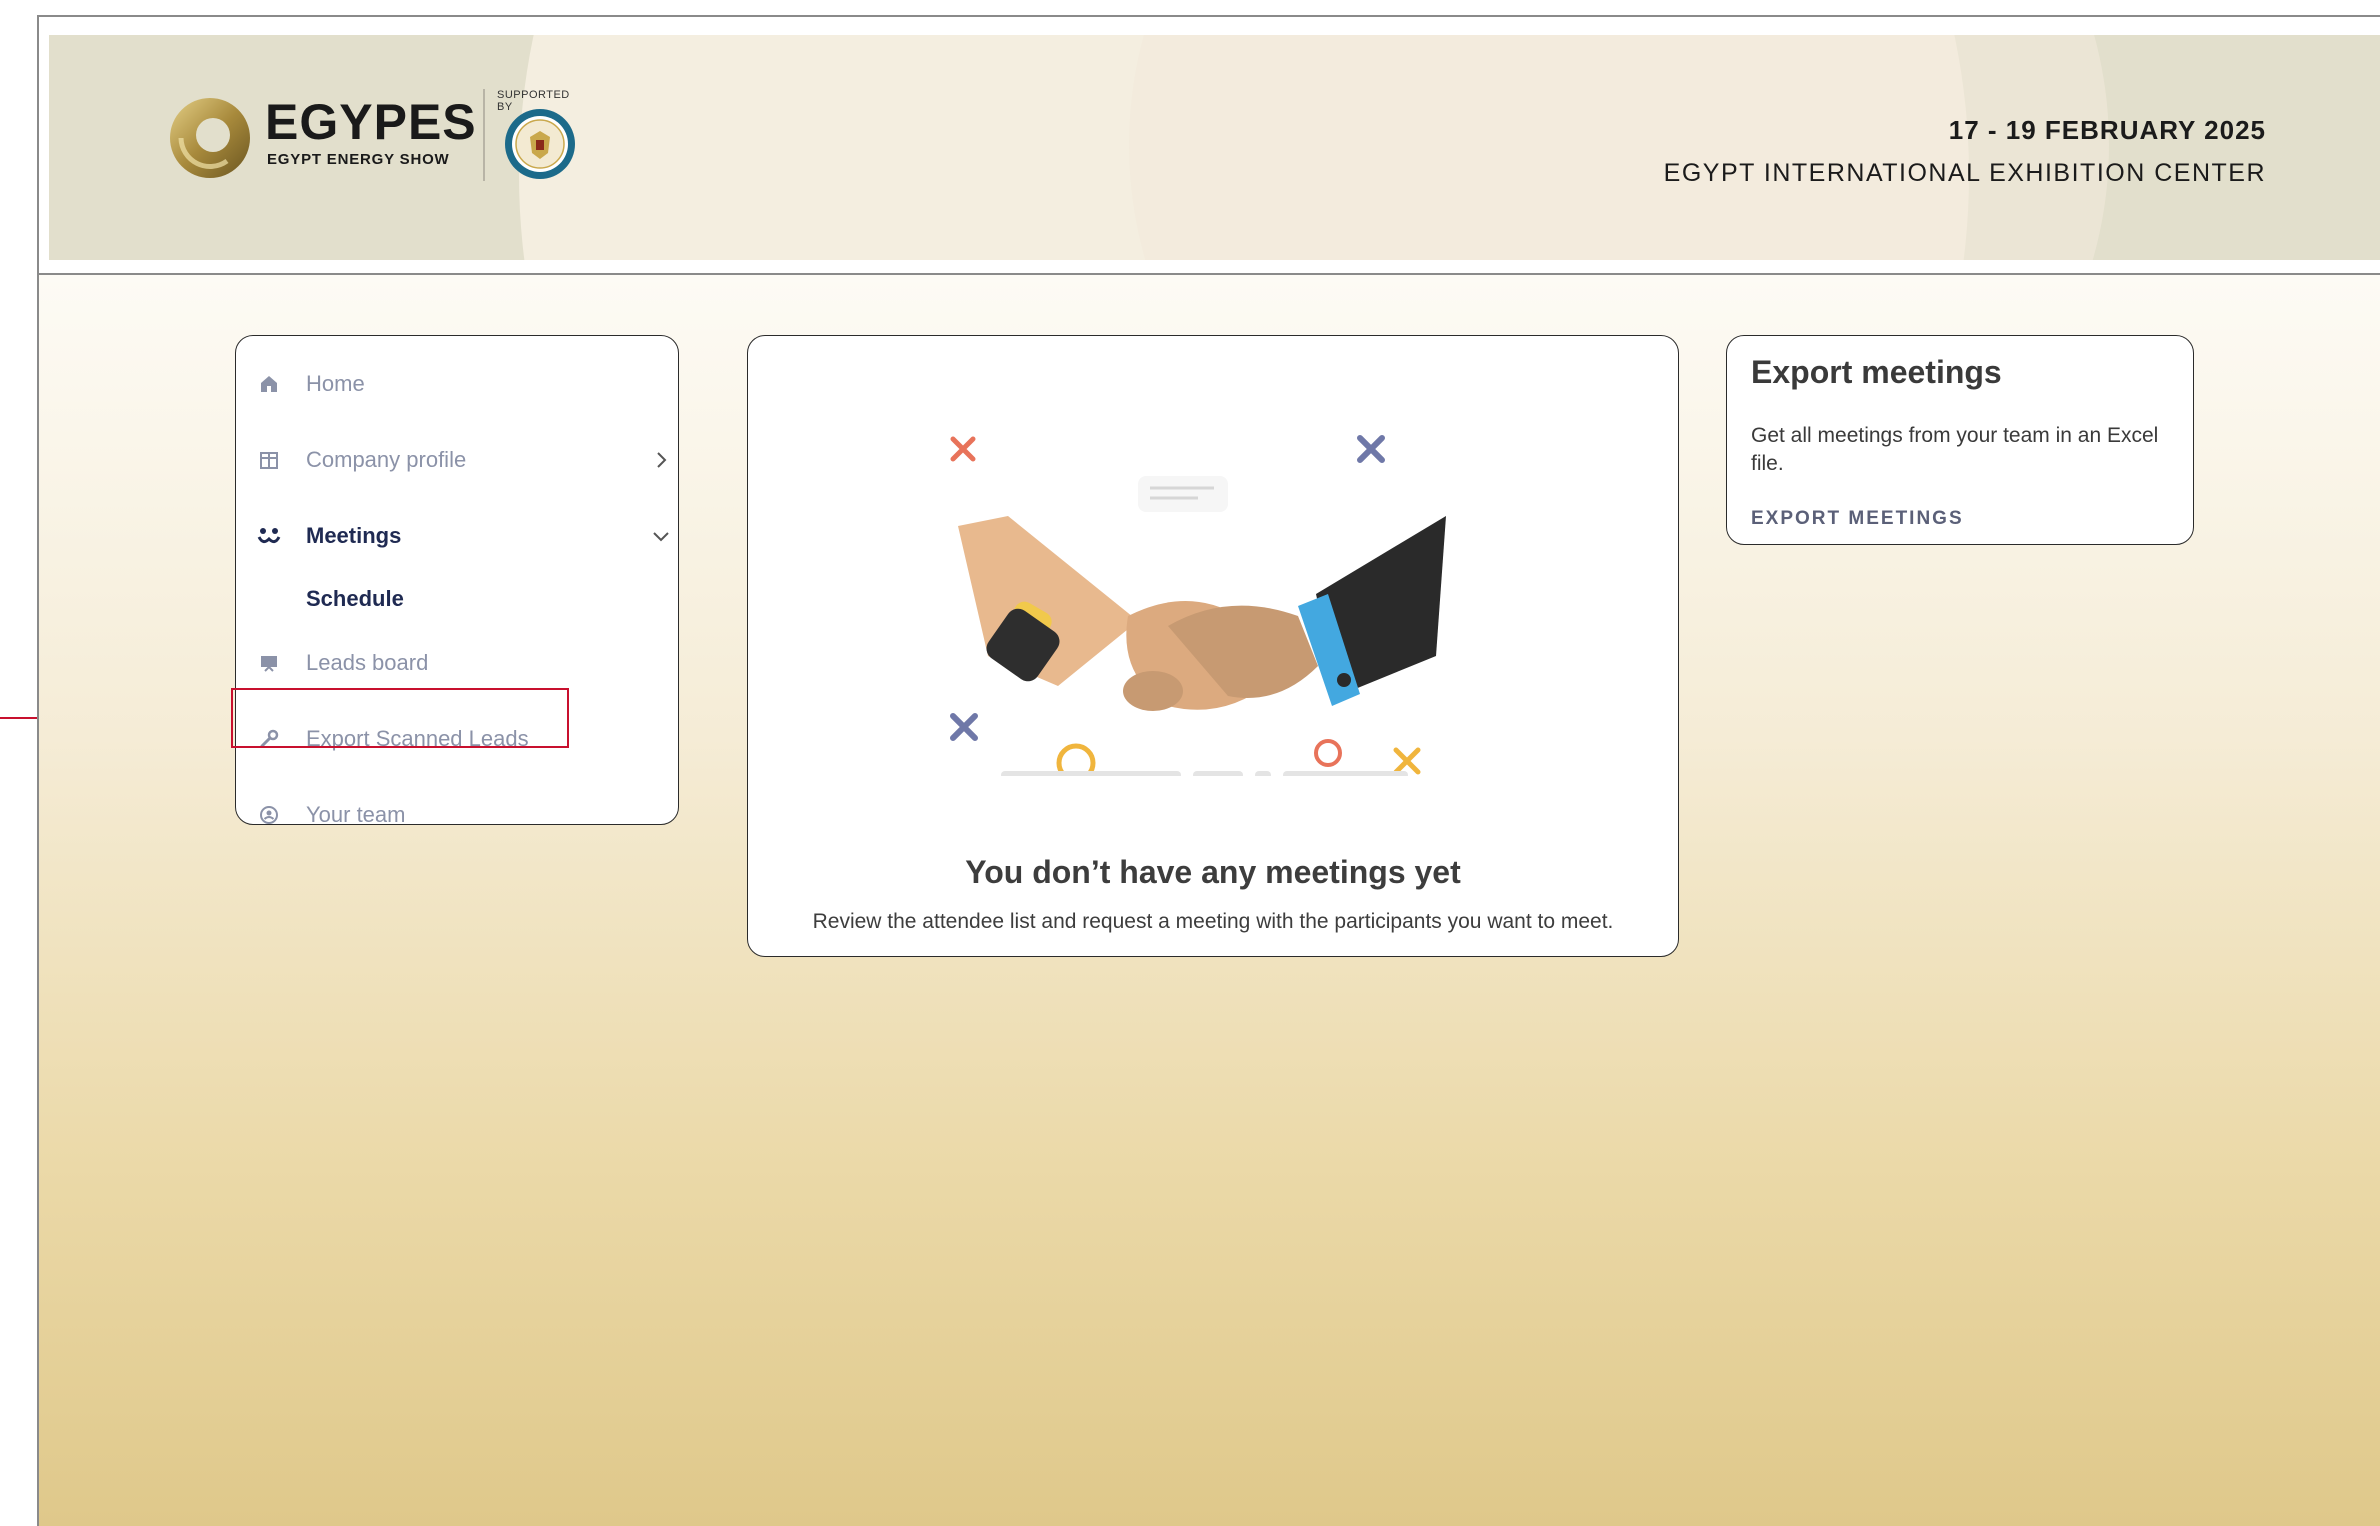 The width and height of the screenshot is (2380, 1526). What do you see at coordinates (269, 663) in the screenshot?
I see `board-icon` at bounding box center [269, 663].